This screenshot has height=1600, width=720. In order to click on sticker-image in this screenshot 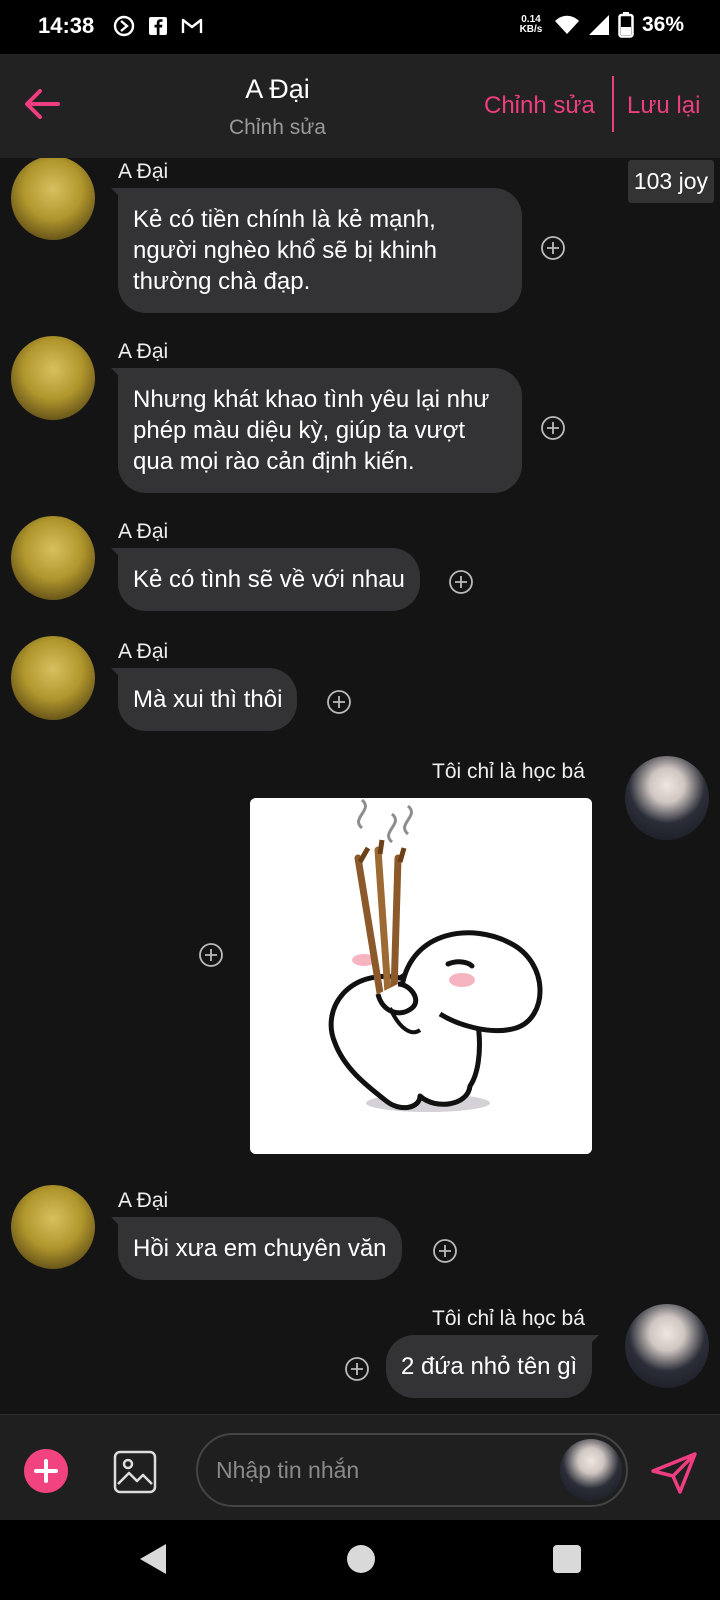, I will do `click(421, 976)`.